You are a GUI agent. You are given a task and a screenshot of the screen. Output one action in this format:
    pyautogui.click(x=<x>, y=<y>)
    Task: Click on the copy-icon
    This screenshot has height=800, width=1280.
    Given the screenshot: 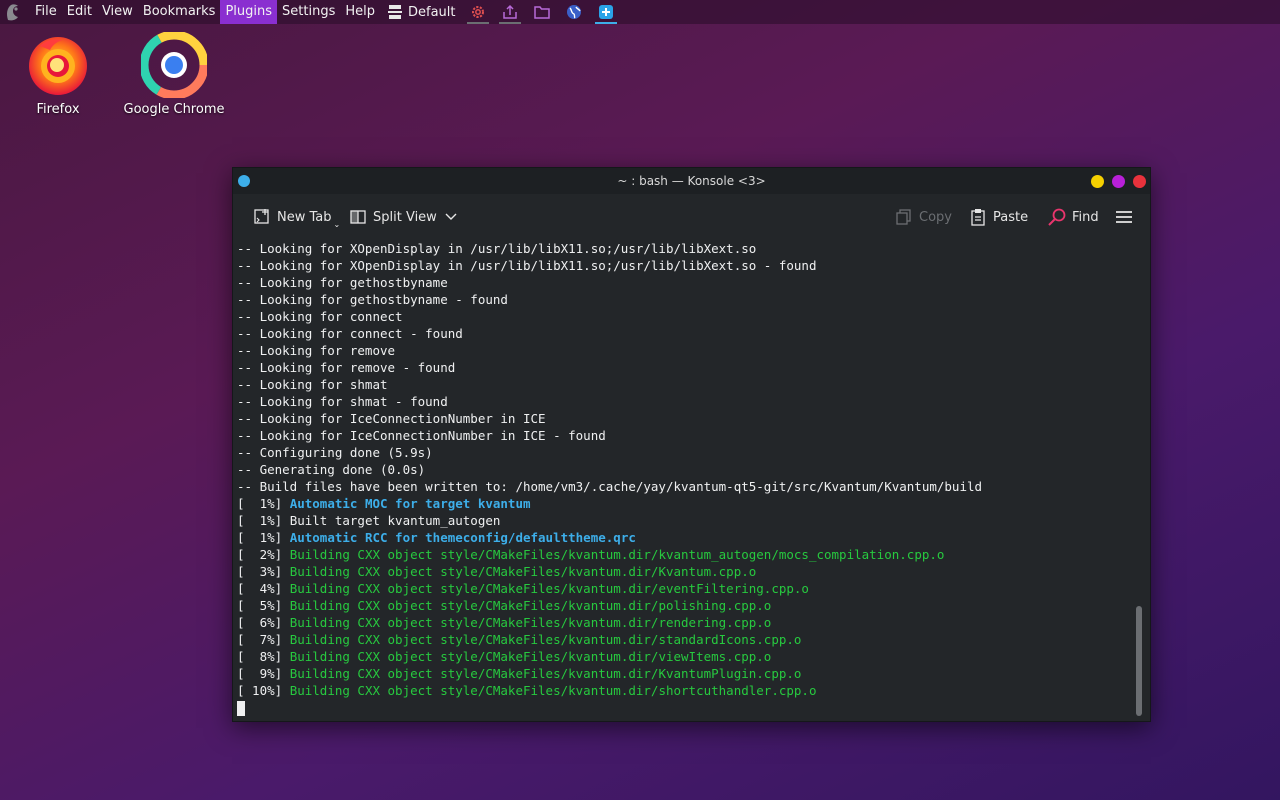 What is the action you would take?
    pyautogui.click(x=903, y=217)
    